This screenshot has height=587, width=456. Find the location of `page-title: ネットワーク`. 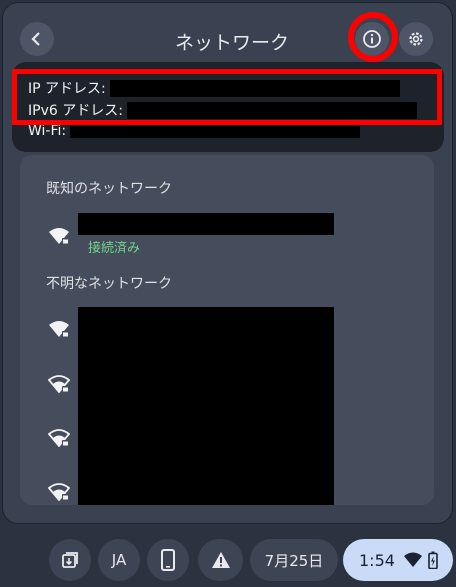

page-title: ネットワーク is located at coordinates (231, 43).